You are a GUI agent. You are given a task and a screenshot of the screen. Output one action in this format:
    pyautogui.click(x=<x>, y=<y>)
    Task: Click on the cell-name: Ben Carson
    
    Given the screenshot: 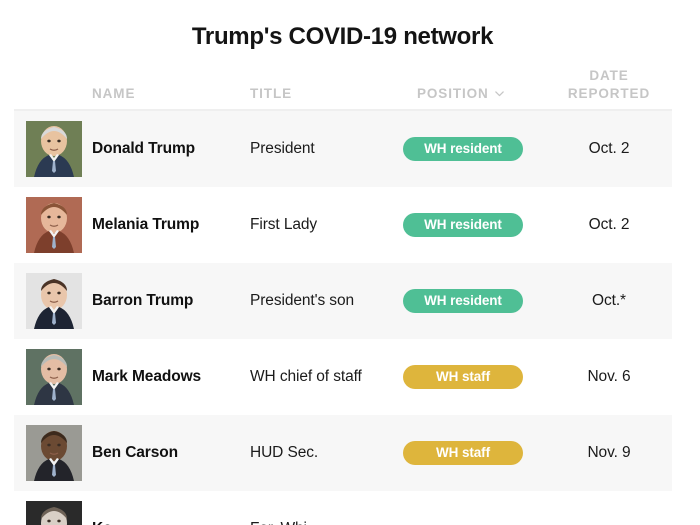 What is the action you would take?
    pyautogui.click(x=135, y=452)
    